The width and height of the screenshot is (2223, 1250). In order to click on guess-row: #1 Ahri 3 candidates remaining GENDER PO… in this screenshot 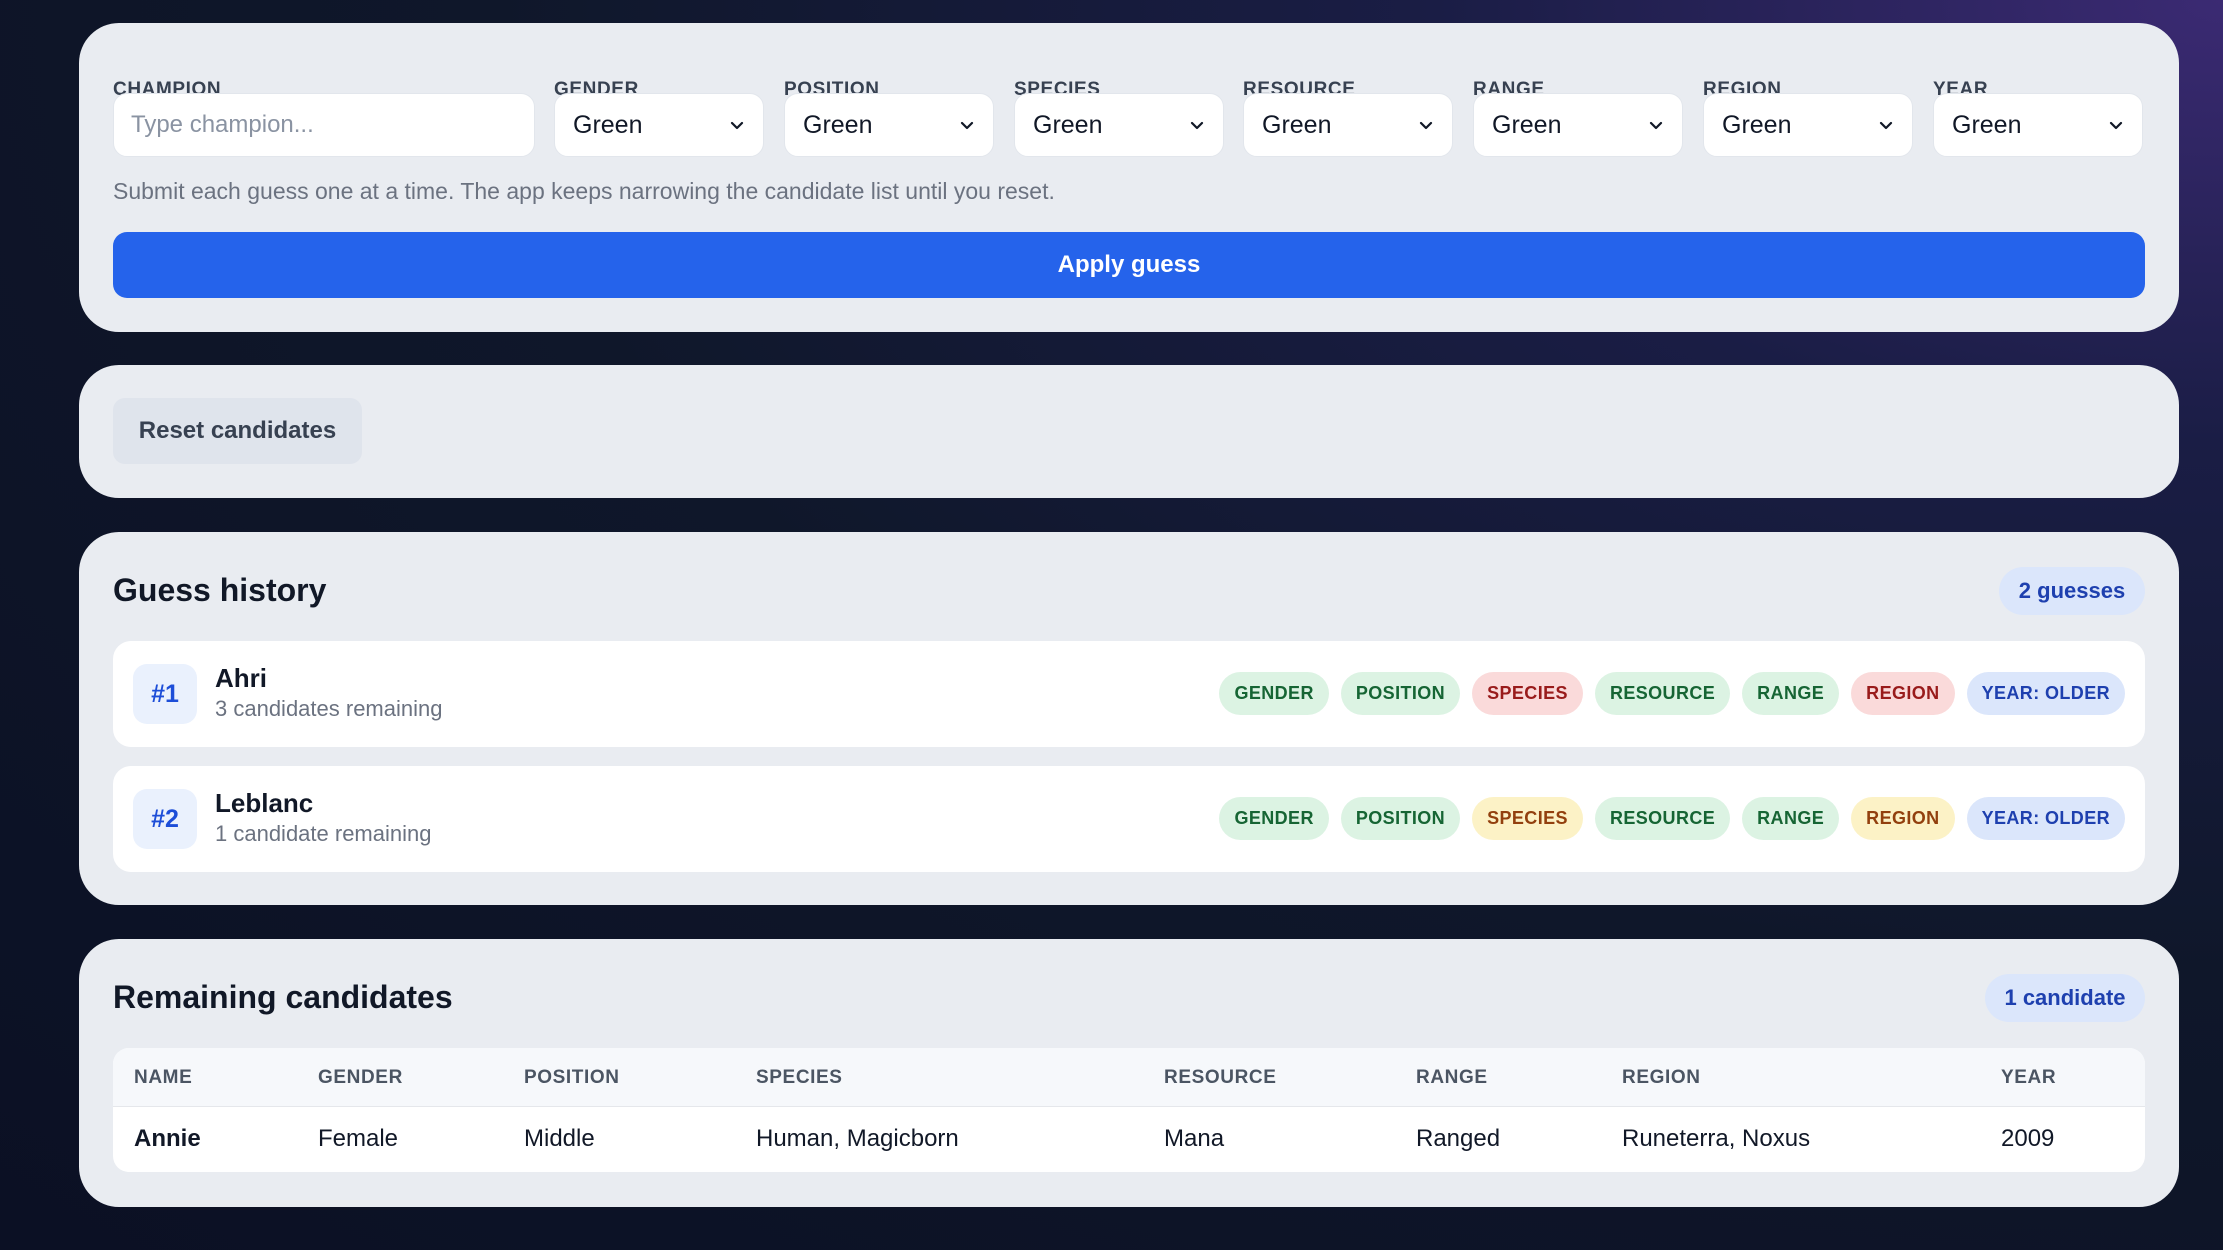, I will do `click(1129, 694)`.